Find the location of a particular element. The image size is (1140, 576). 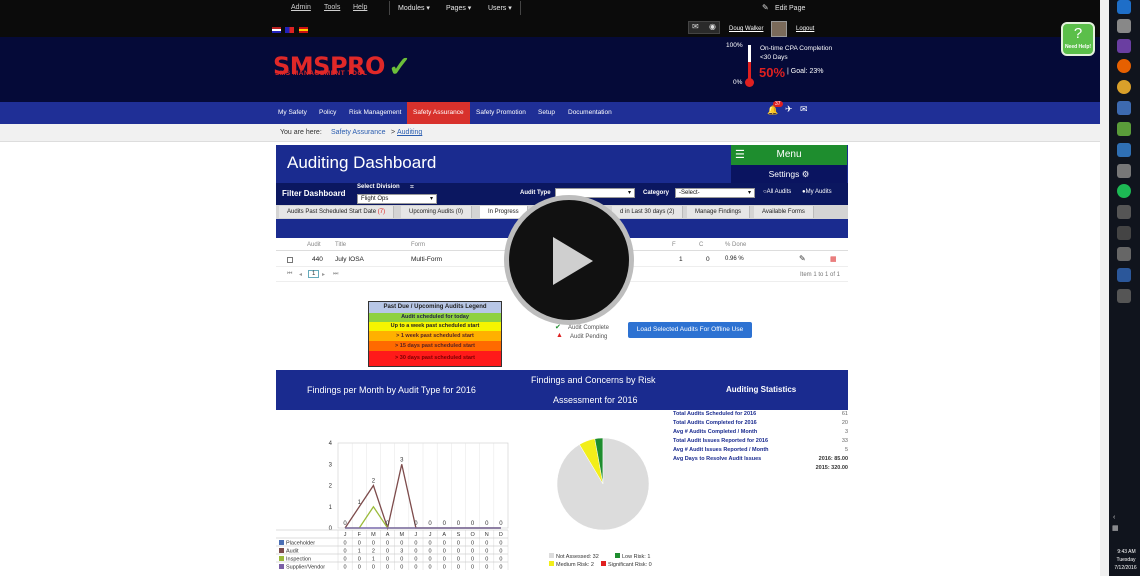

edge-icon is located at coordinates (1124, 7).